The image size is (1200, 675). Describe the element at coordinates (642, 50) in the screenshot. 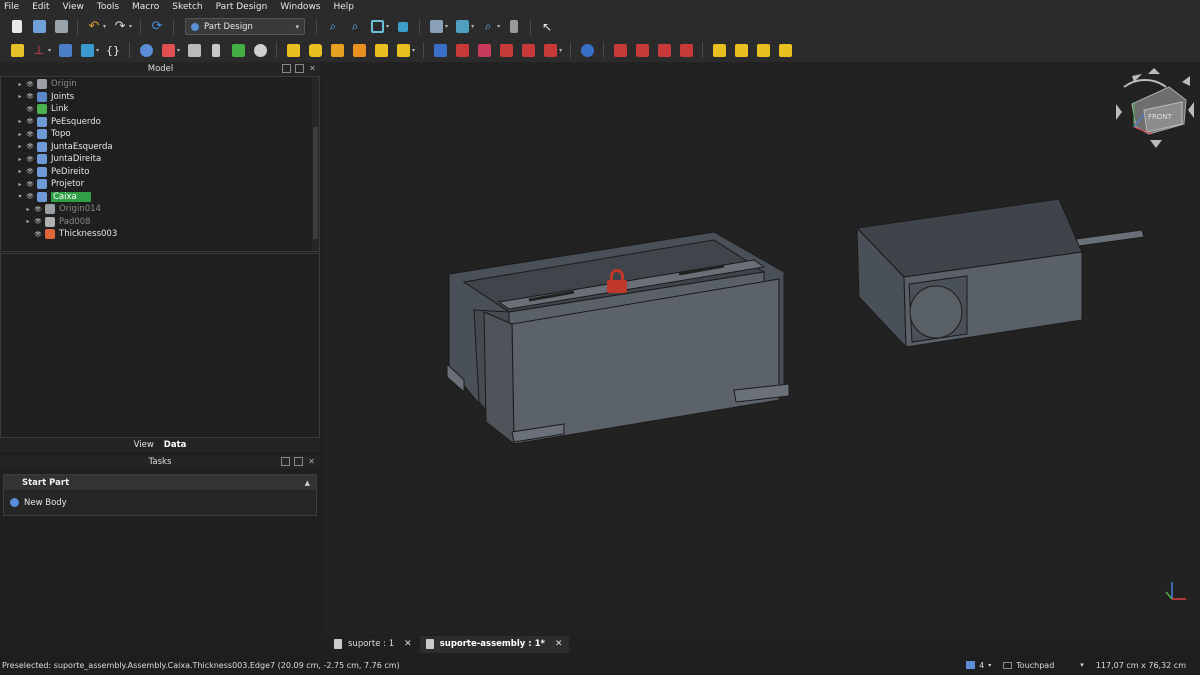

I see `chamfer-icon` at that location.